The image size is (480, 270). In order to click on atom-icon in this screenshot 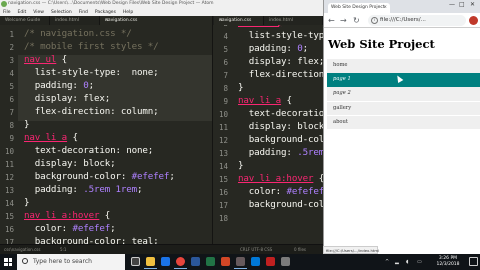, I will do `click(240, 263)`.